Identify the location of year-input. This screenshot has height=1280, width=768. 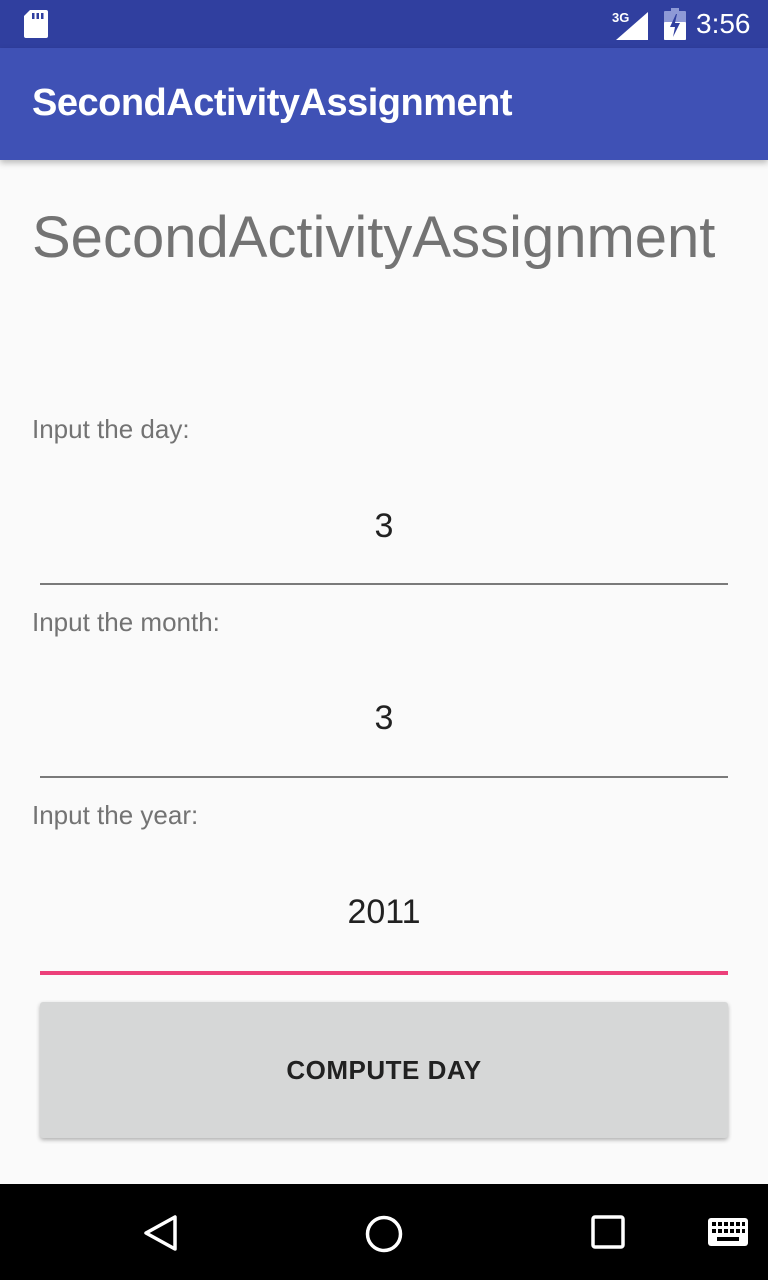
(384, 912).